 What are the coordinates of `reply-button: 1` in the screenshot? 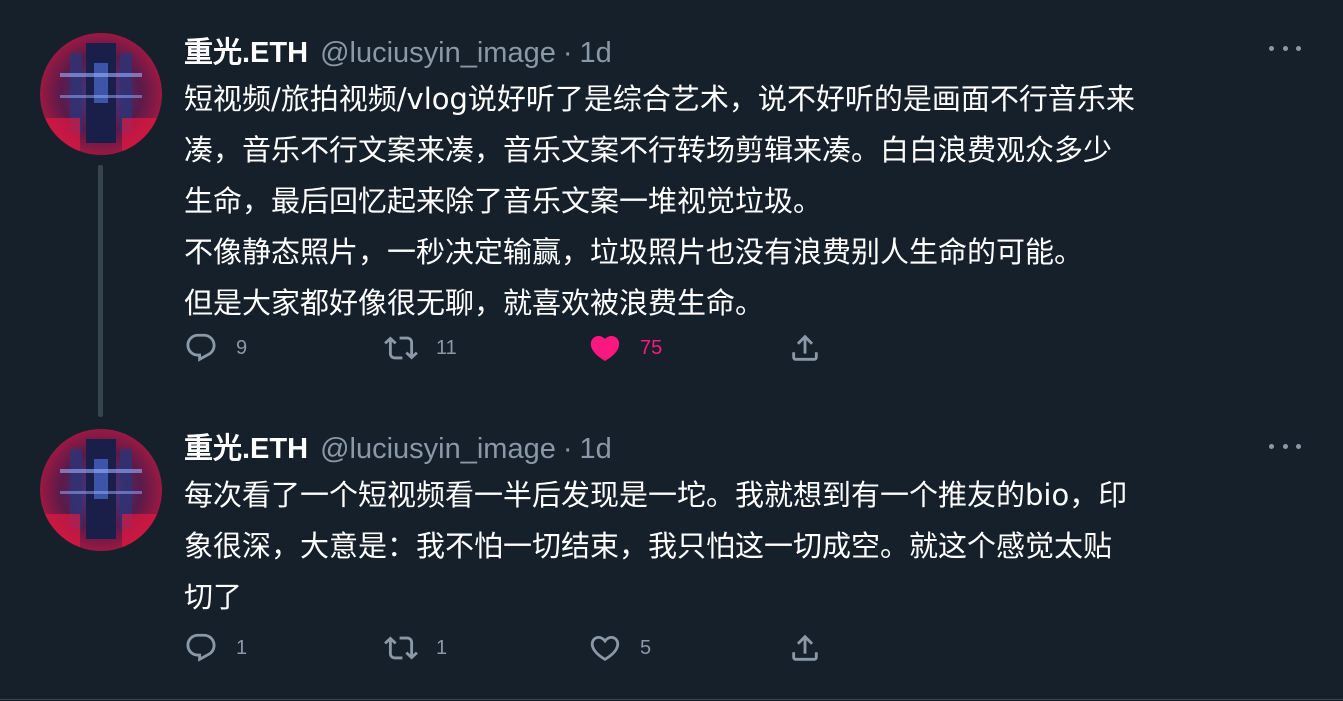 It's located at (215, 648).